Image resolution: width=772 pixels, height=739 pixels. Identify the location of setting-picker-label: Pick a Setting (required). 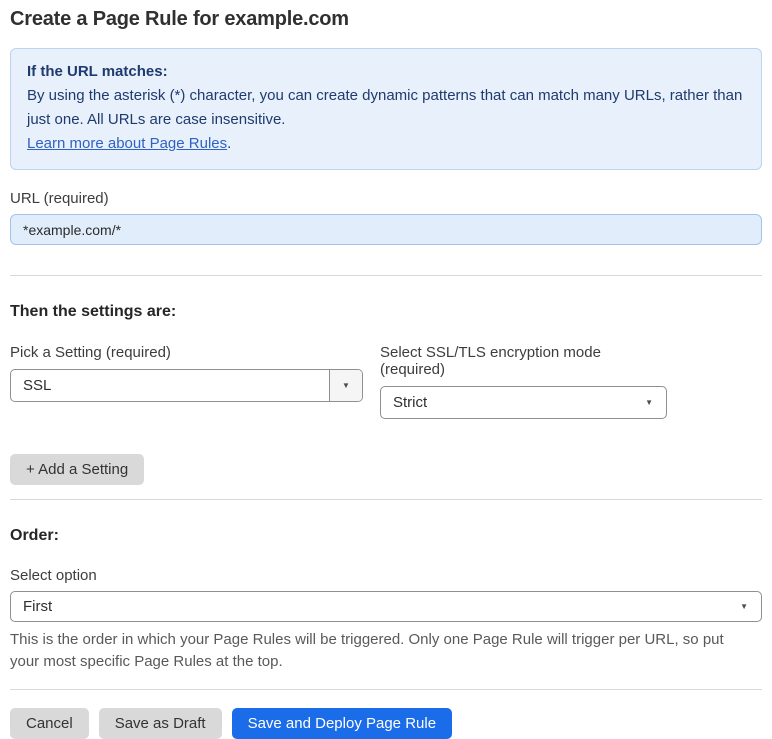
(90, 352).